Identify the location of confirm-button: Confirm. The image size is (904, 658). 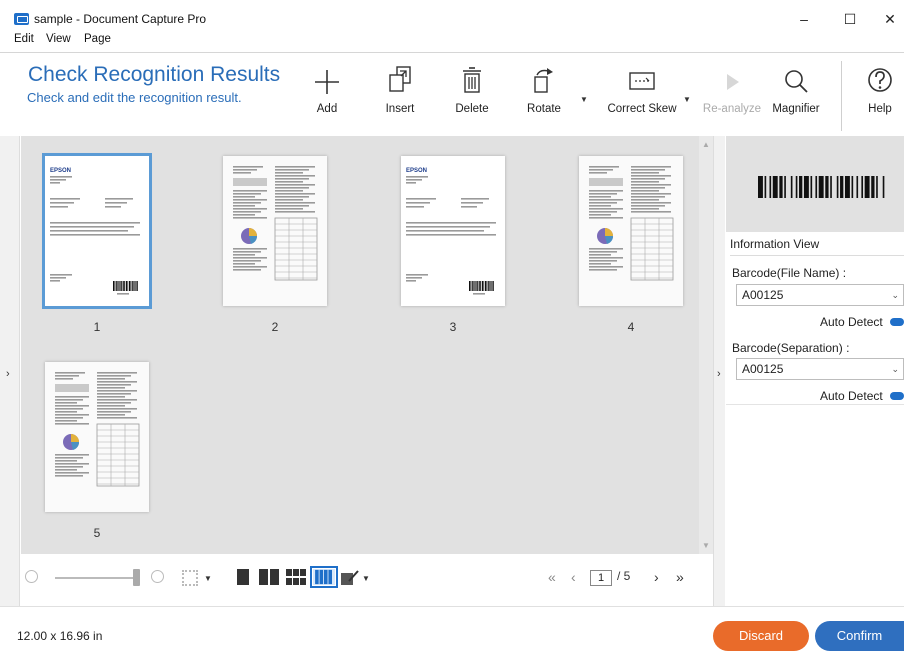
(859, 636).